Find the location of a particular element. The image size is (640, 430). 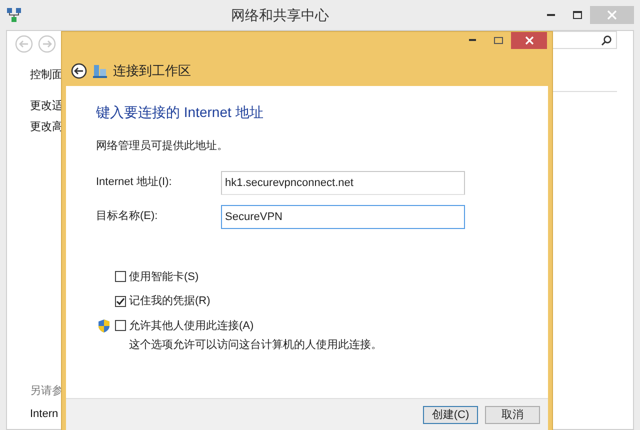

checkbox-label: 记住我的凭据(R) is located at coordinates (169, 301).